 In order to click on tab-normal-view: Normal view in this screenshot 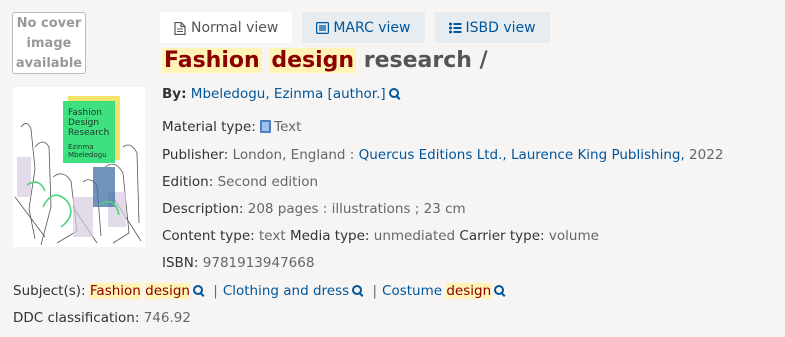, I will do `click(226, 27)`.